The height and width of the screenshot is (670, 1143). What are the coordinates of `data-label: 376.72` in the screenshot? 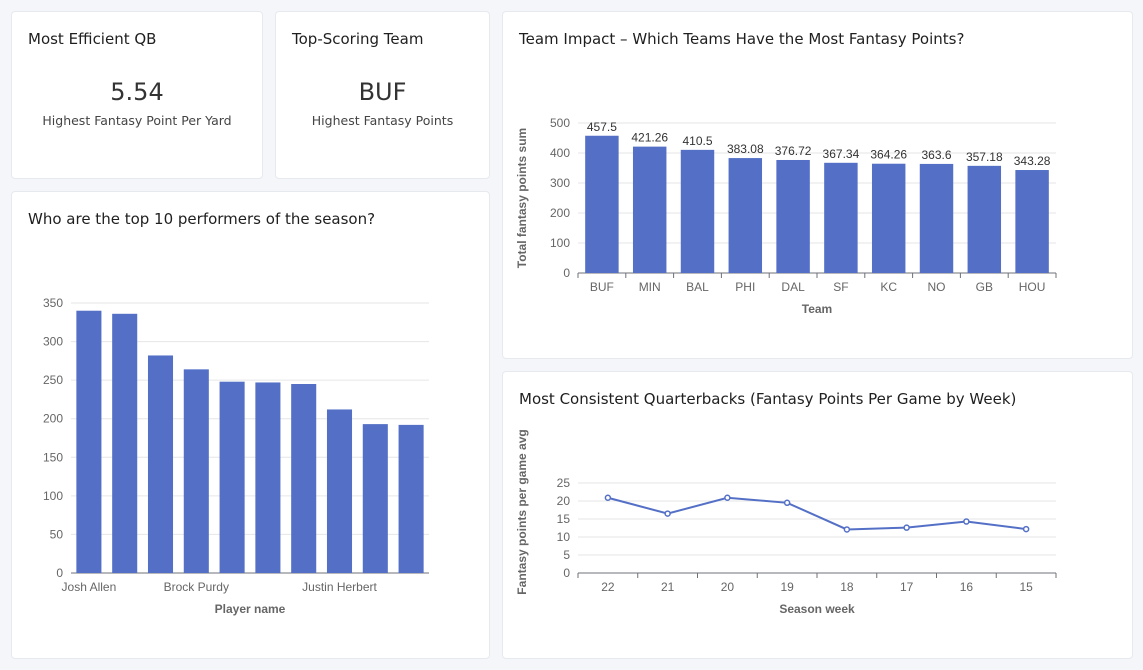 It's located at (793, 151).